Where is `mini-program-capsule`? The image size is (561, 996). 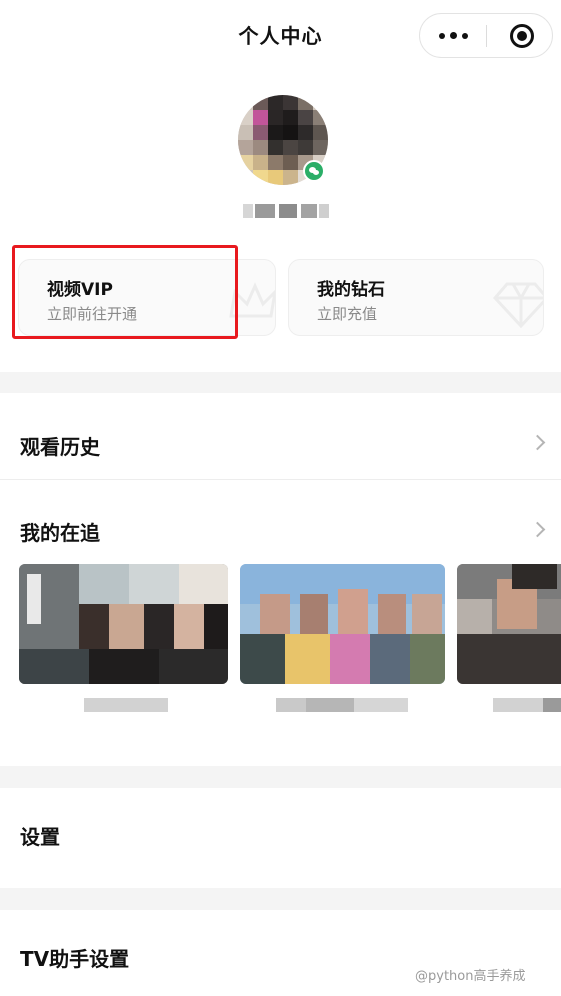 mini-program-capsule is located at coordinates (486, 35).